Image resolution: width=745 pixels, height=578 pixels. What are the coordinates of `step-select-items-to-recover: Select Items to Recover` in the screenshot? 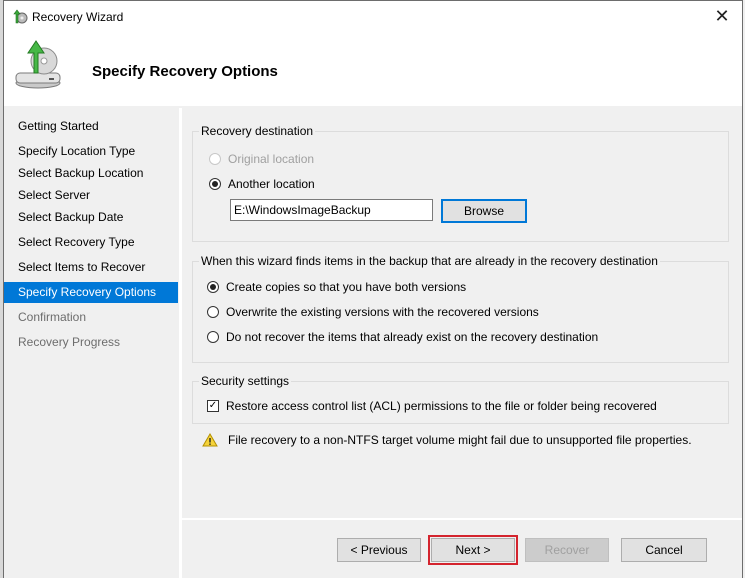 It's located at (91, 267).